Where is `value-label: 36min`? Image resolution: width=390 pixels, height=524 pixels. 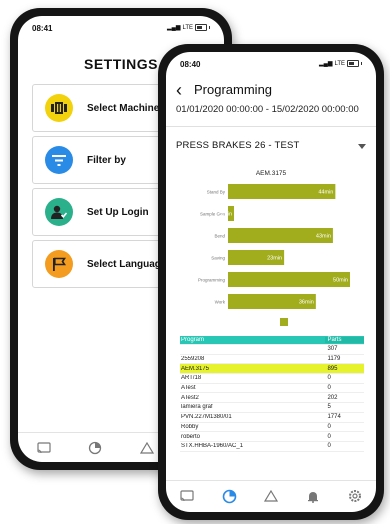
value-label: 36min is located at coordinates (306, 303).